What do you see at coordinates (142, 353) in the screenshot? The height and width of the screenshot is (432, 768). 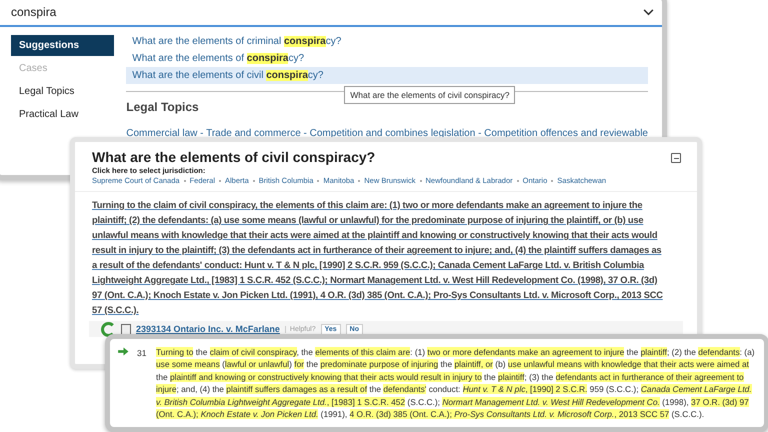 I see `paragraph-number: 31` at bounding box center [142, 353].